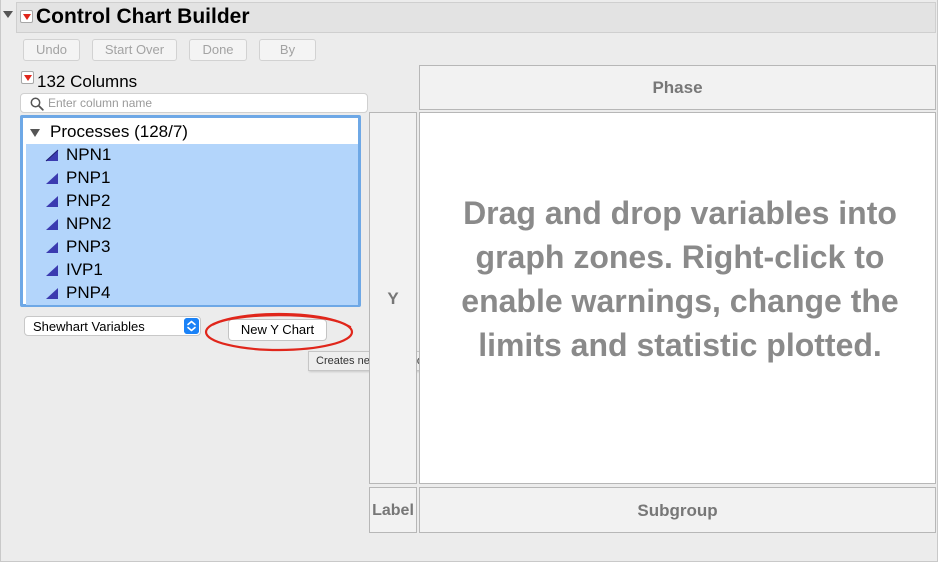 This screenshot has height=562, width=938. Describe the element at coordinates (192, 201) in the screenshot. I see `list-item: PNP2` at that location.